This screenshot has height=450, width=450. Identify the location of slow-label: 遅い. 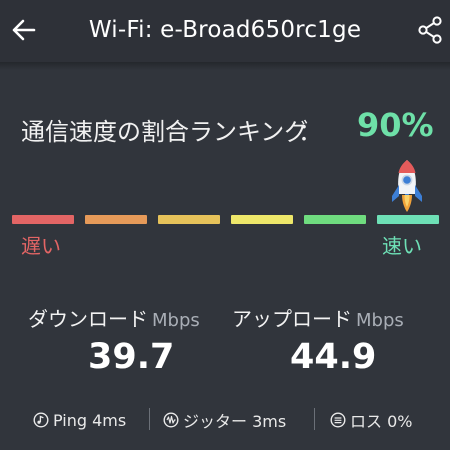
(41, 246).